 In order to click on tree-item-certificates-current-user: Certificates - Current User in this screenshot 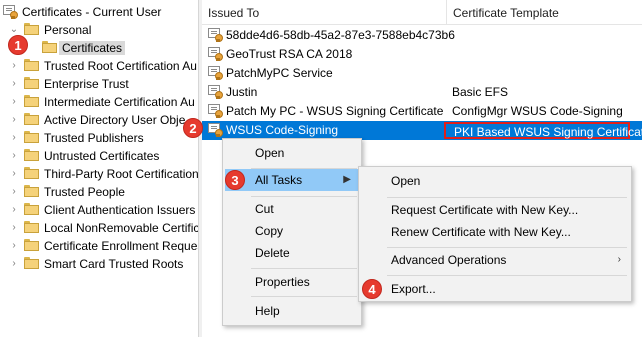, I will do `click(99, 12)`.